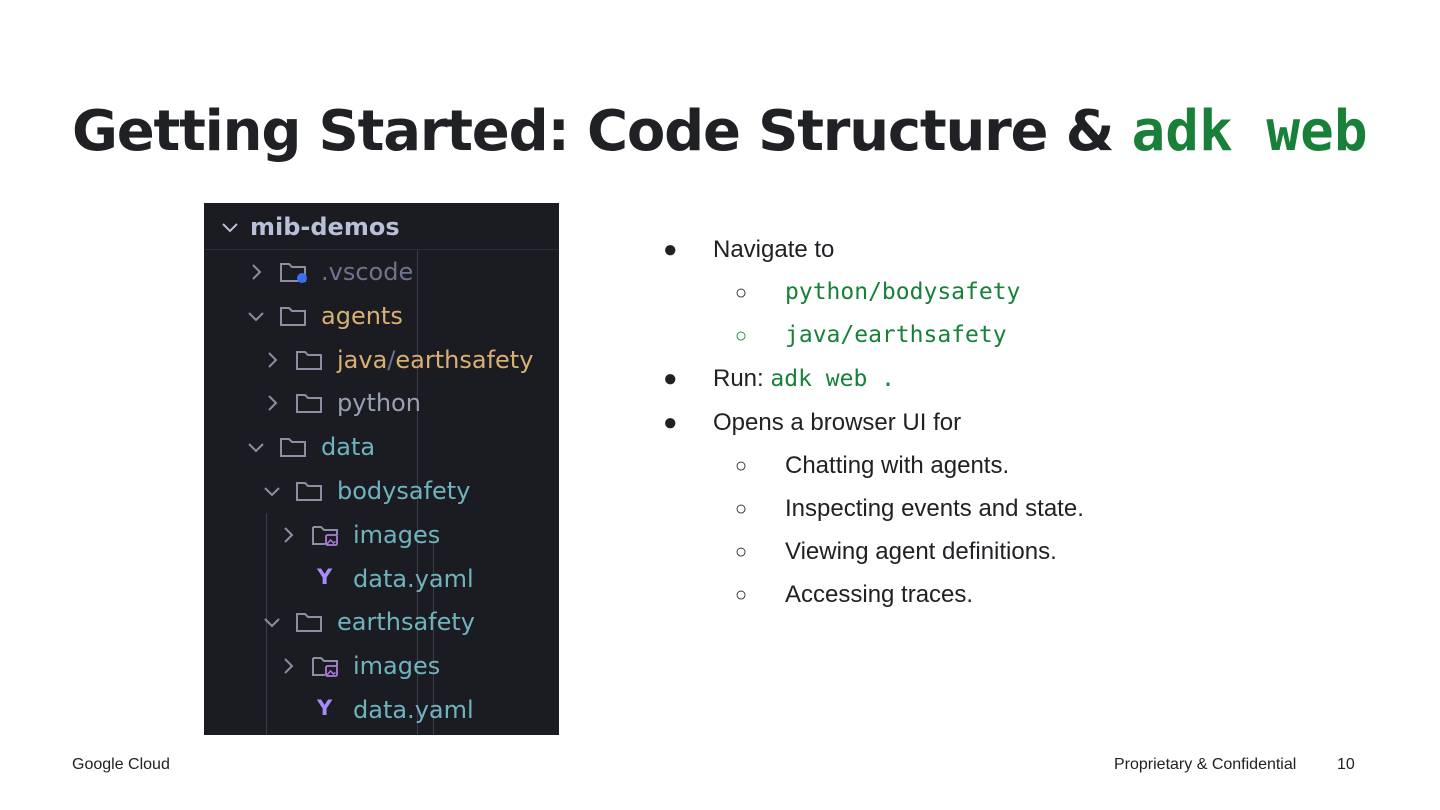 The image size is (1440, 810). Describe the element at coordinates (367, 272) in the screenshot. I see `tree-item-label: .vscode` at that location.